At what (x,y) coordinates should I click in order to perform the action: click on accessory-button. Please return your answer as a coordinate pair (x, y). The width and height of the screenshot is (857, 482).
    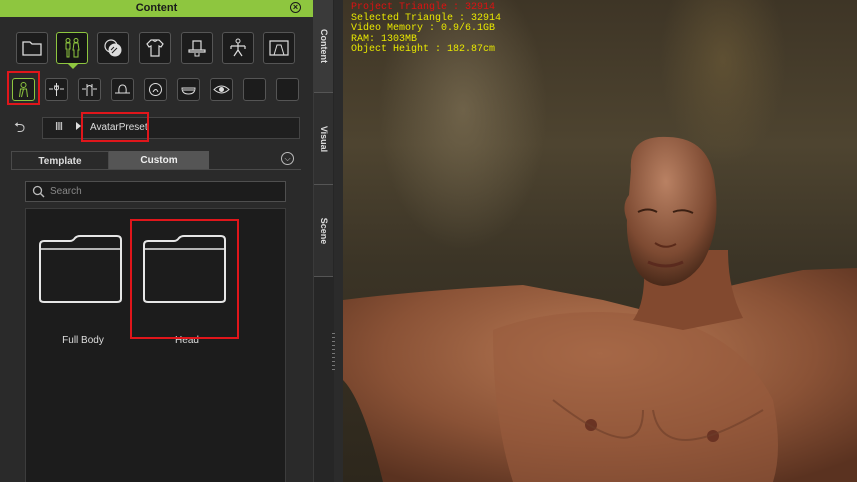
    Looking at the image, I should click on (197, 48).